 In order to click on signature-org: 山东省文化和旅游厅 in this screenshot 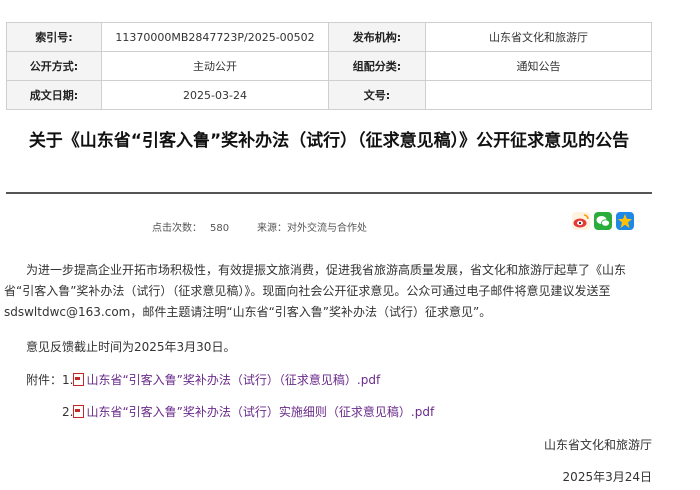, I will do `click(597, 445)`.